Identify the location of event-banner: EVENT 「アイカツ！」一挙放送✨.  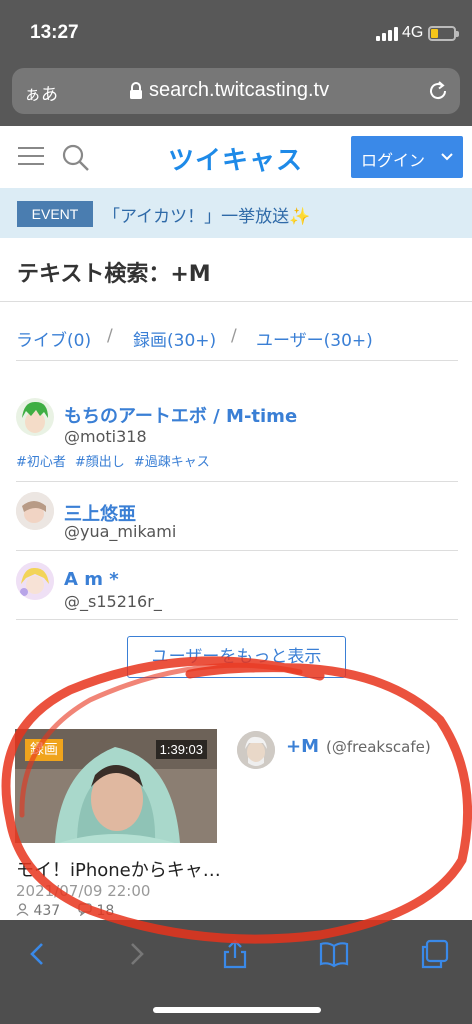
(236, 213).